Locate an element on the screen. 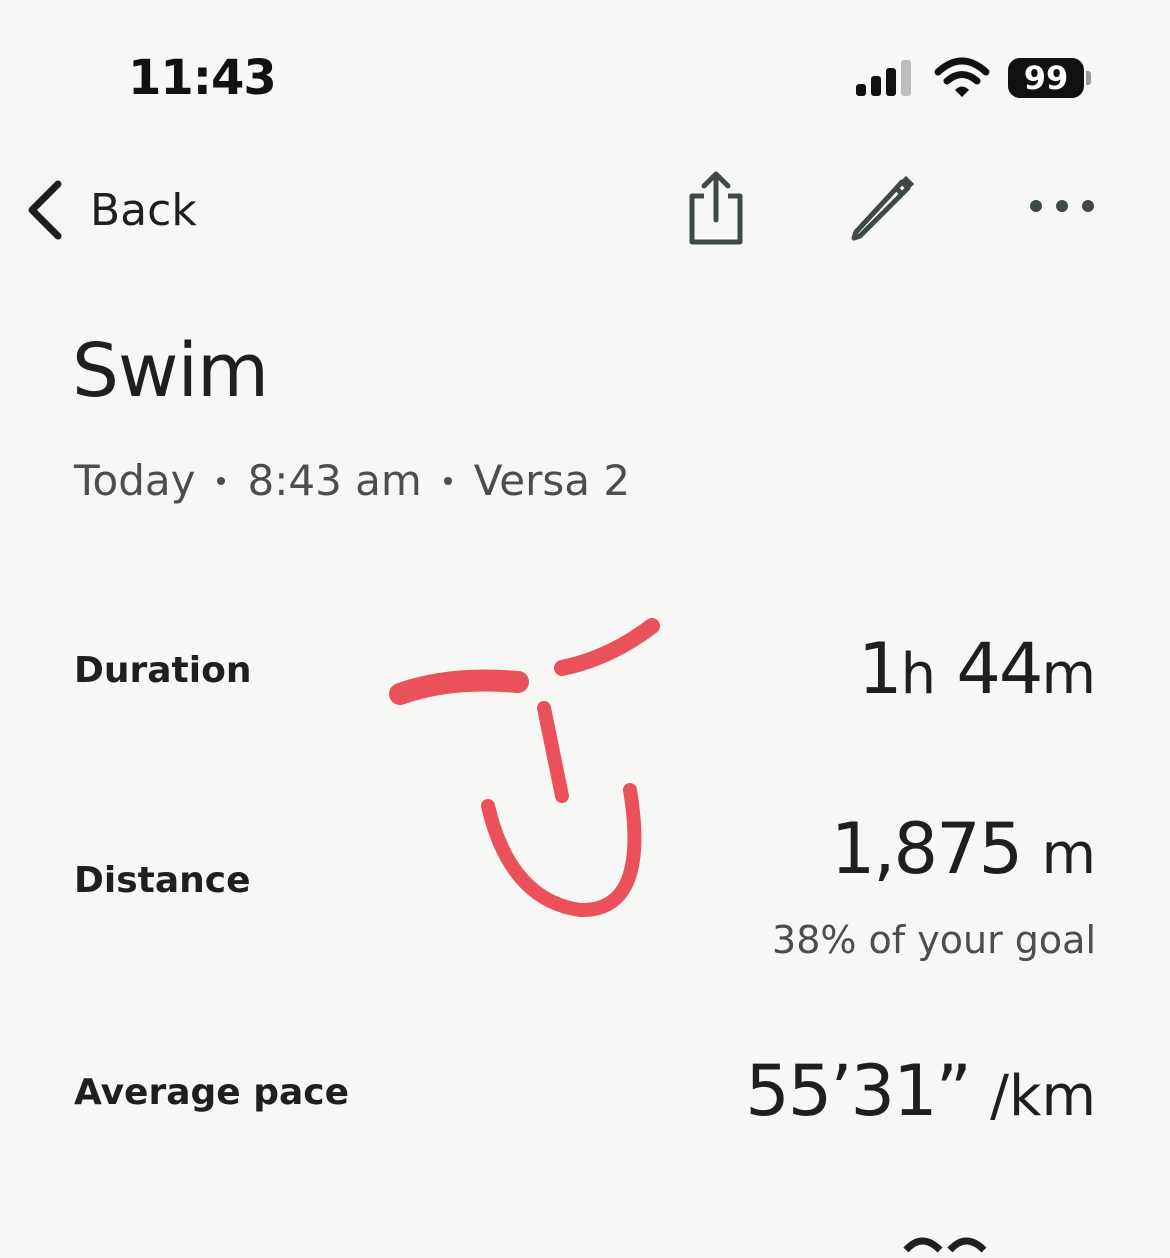  pencil-edit-icon is located at coordinates (882, 208).